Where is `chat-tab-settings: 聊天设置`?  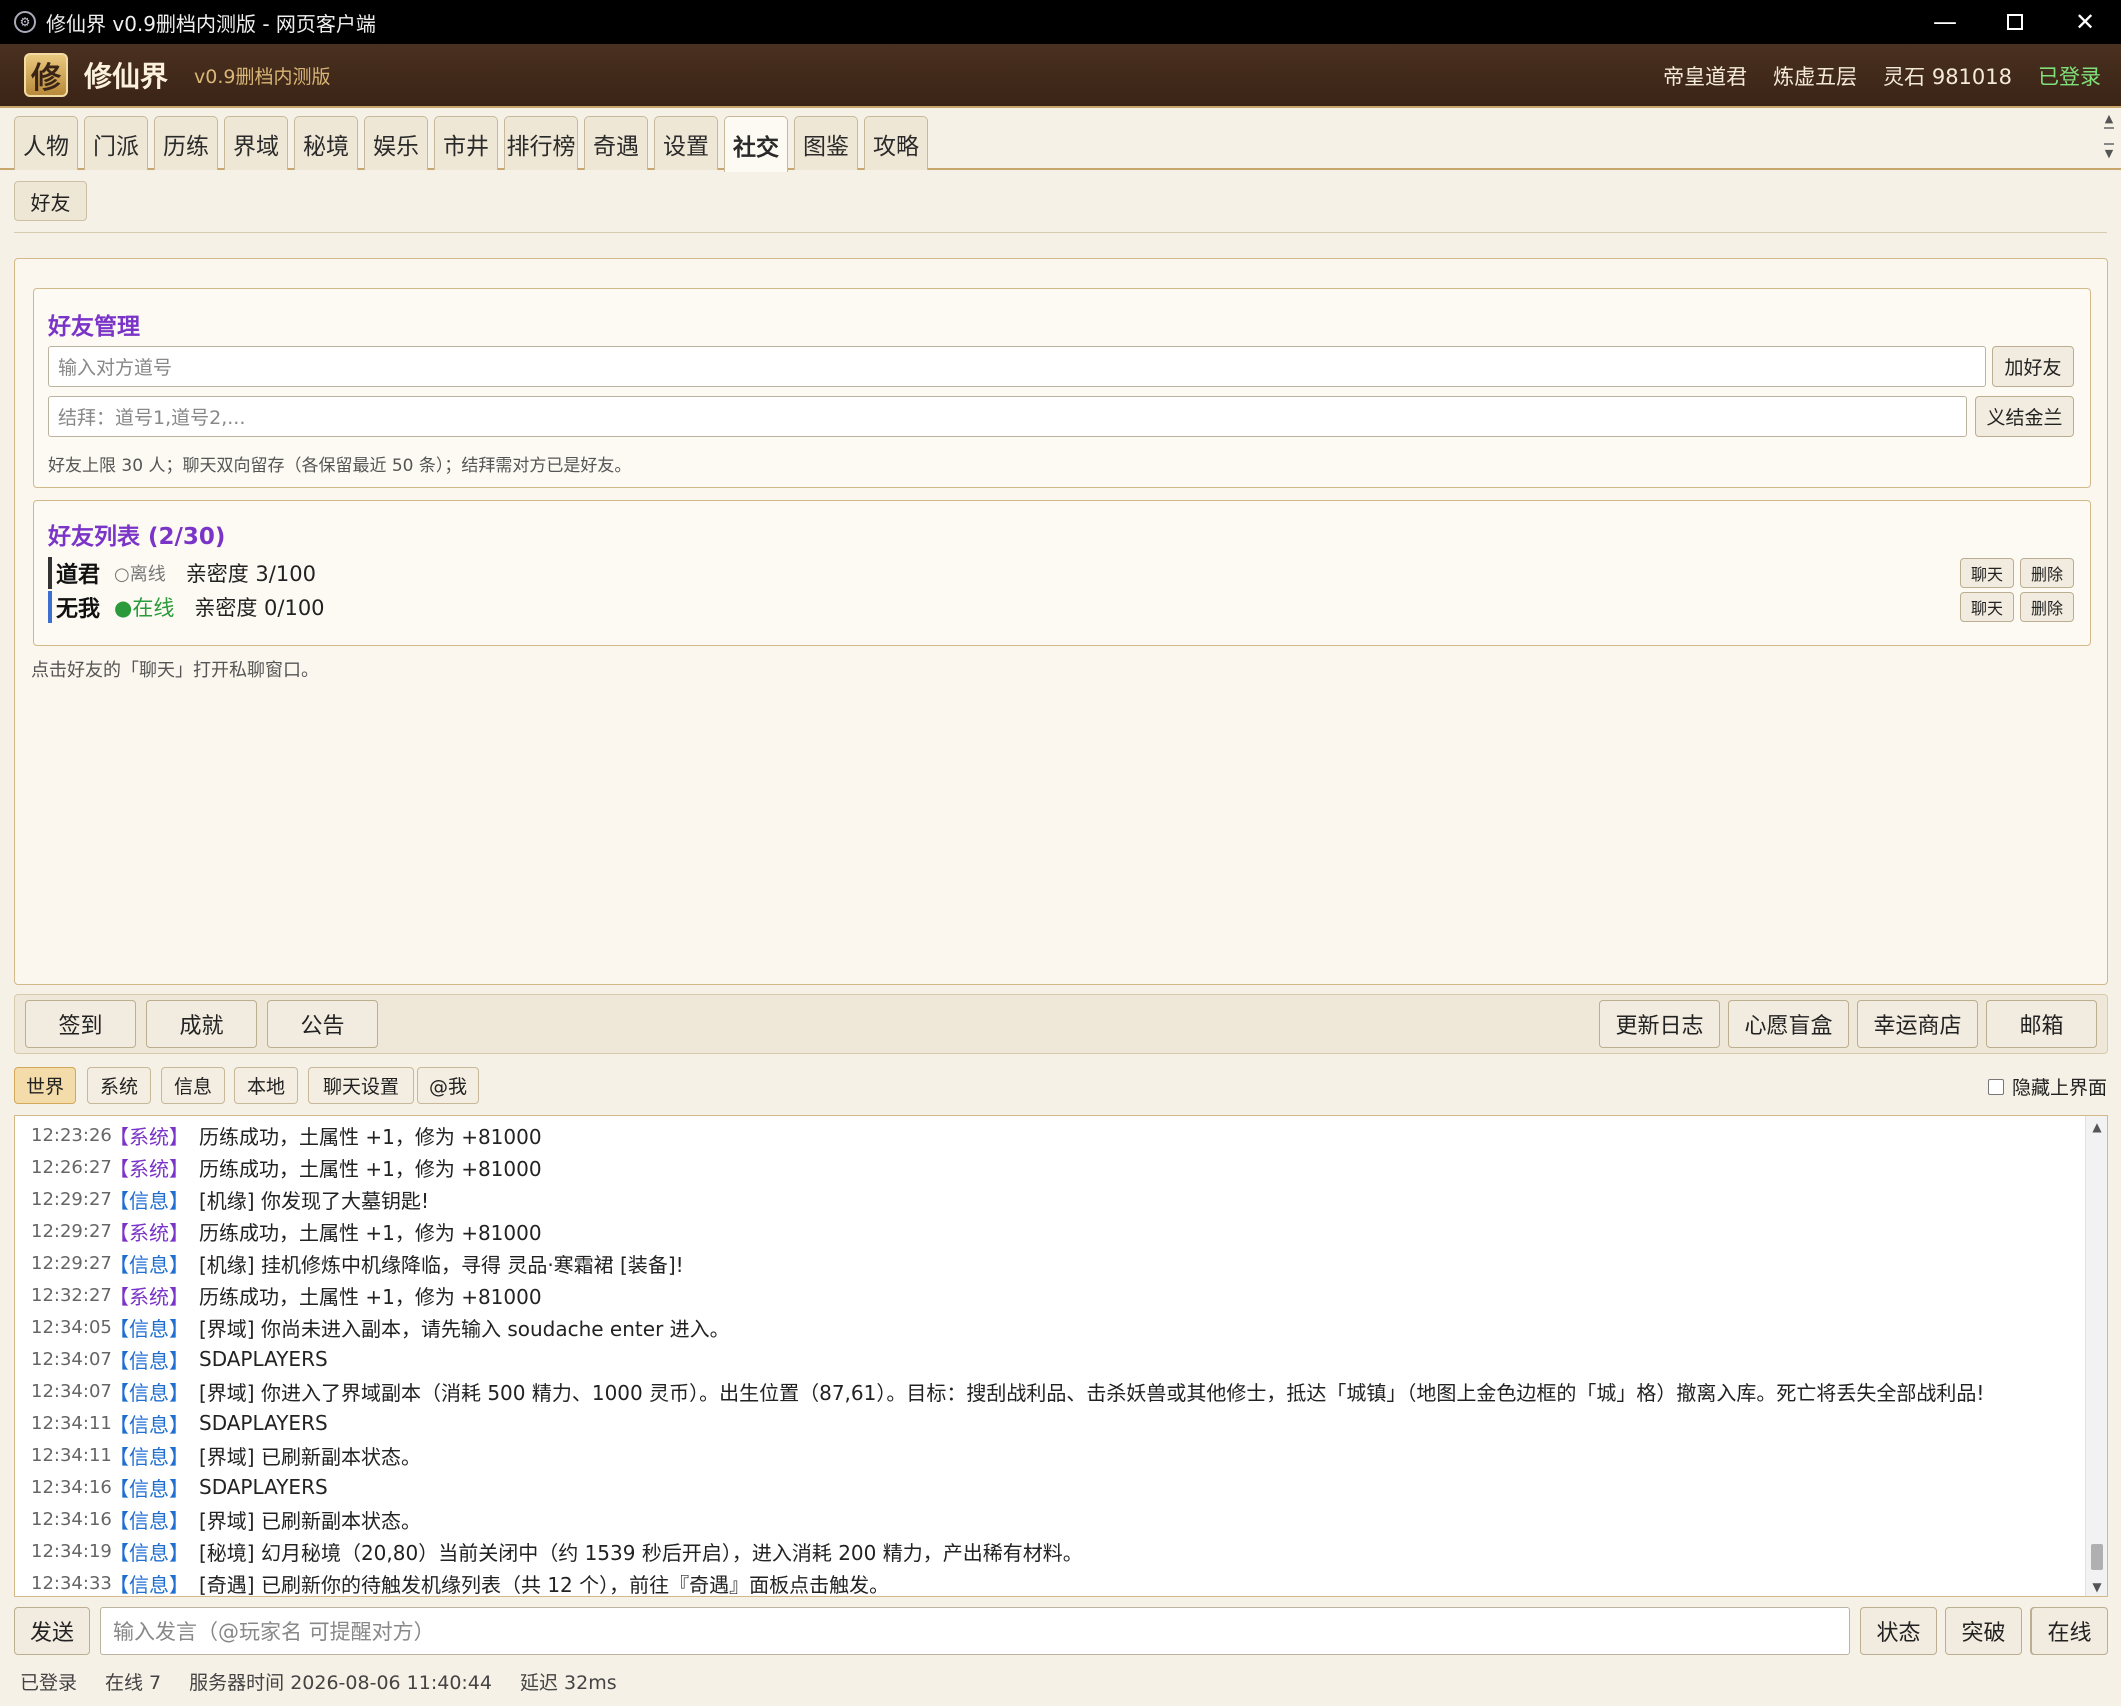 chat-tab-settings: 聊天设置 is located at coordinates (361, 1085).